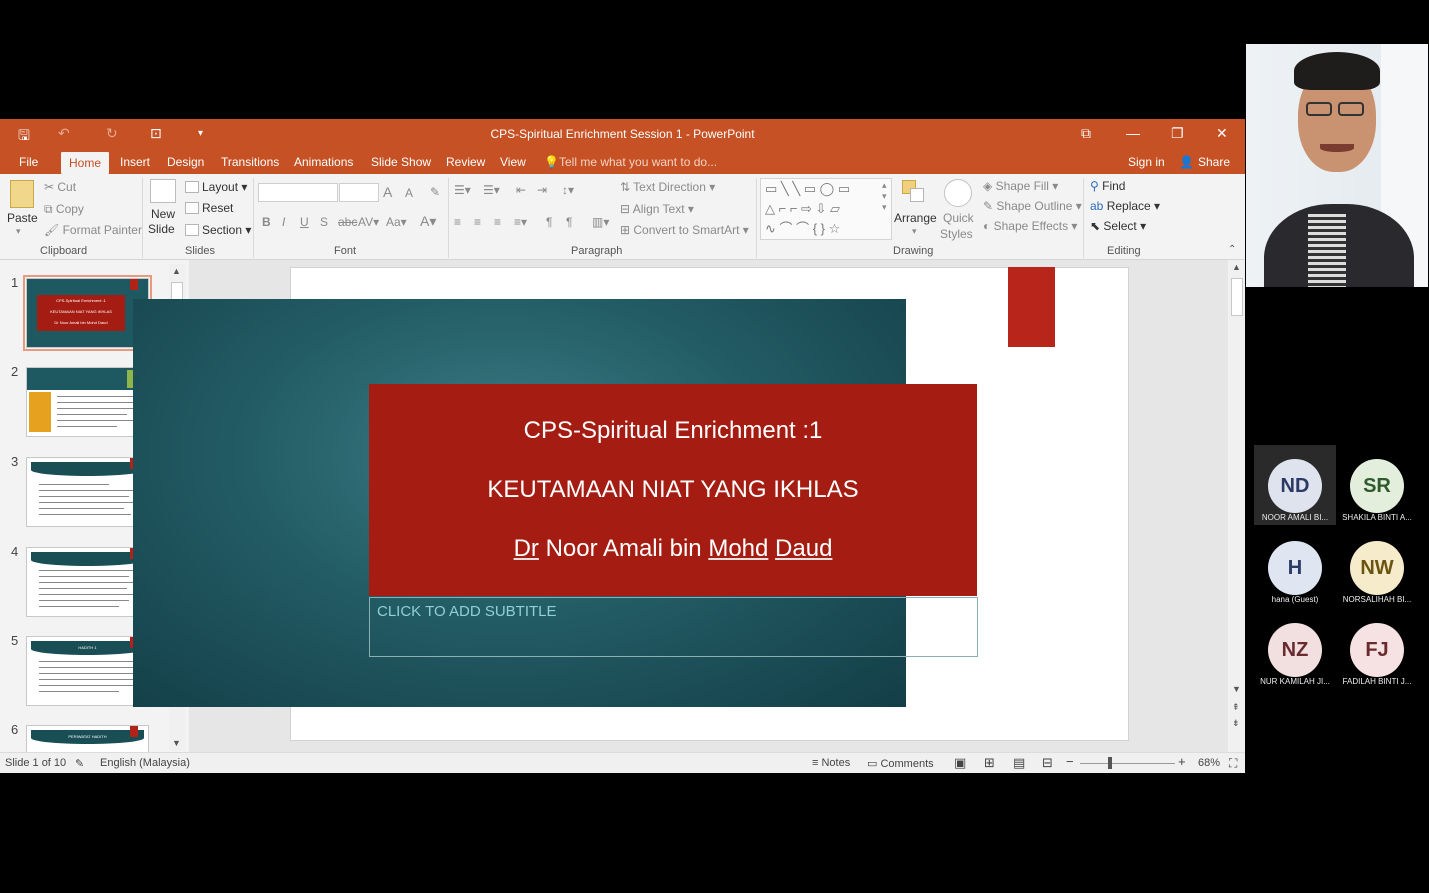 The width and height of the screenshot is (1429, 893). I want to click on bold-icon: B, so click(266, 222).